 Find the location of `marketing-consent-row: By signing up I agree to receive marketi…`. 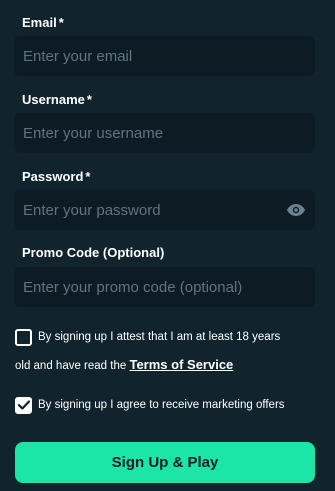

marketing-consent-row: By signing up I agree to receive marketi… is located at coordinates (150, 405).